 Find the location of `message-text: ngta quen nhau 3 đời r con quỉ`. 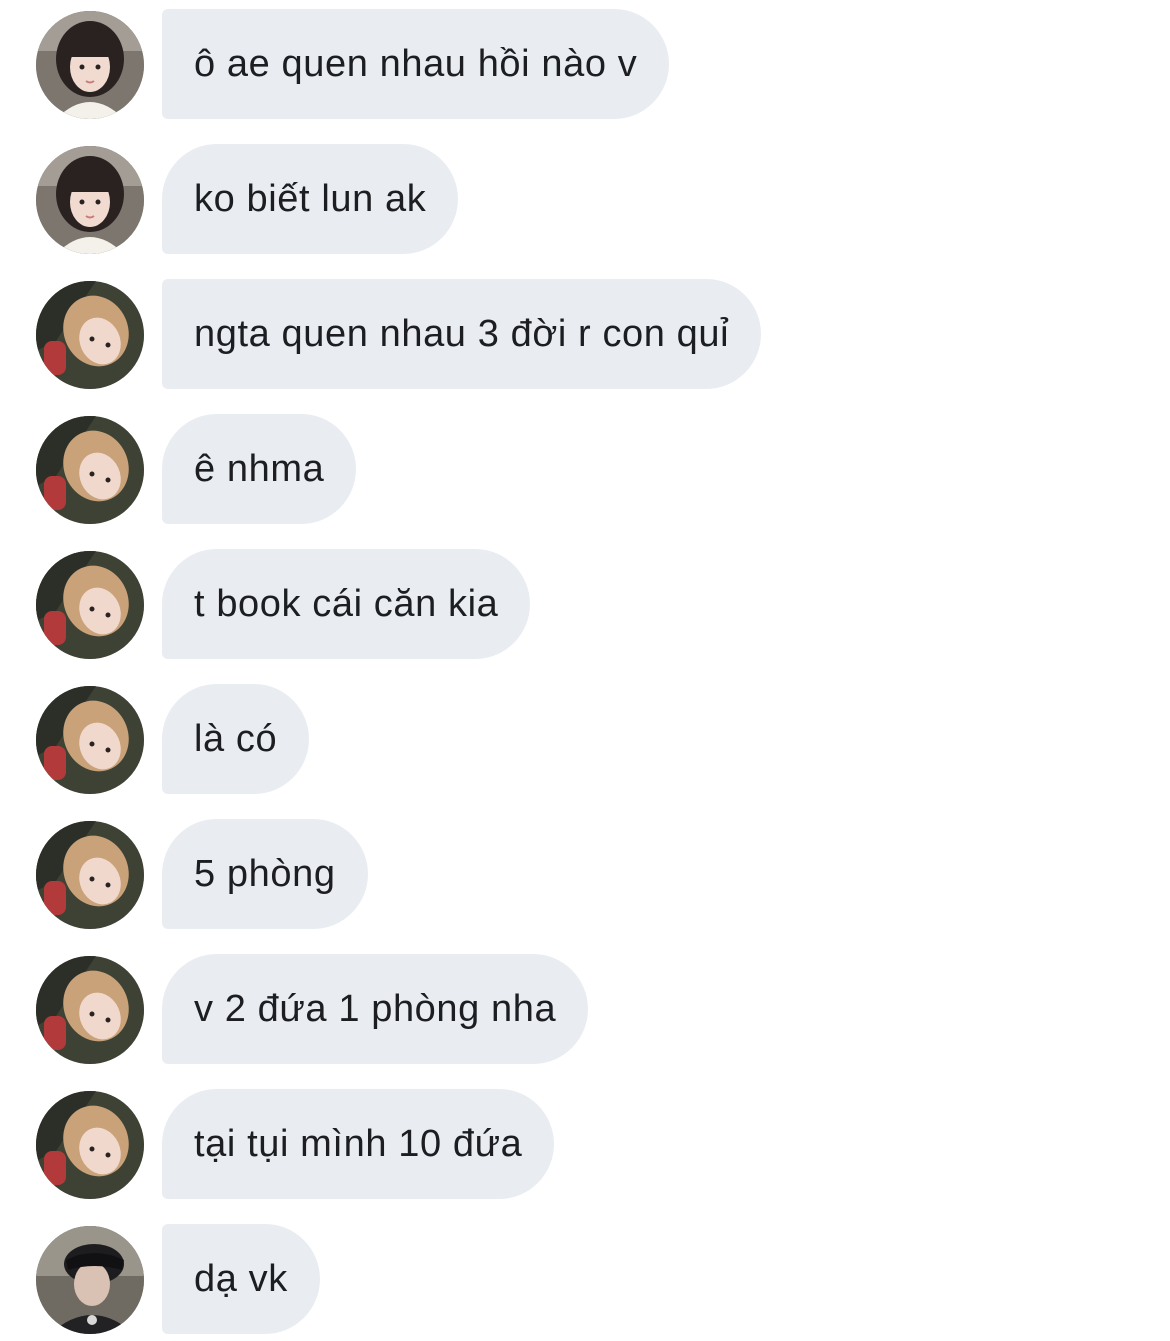

message-text: ngta quen nhau 3 đời r con quỉ is located at coordinates (462, 333).